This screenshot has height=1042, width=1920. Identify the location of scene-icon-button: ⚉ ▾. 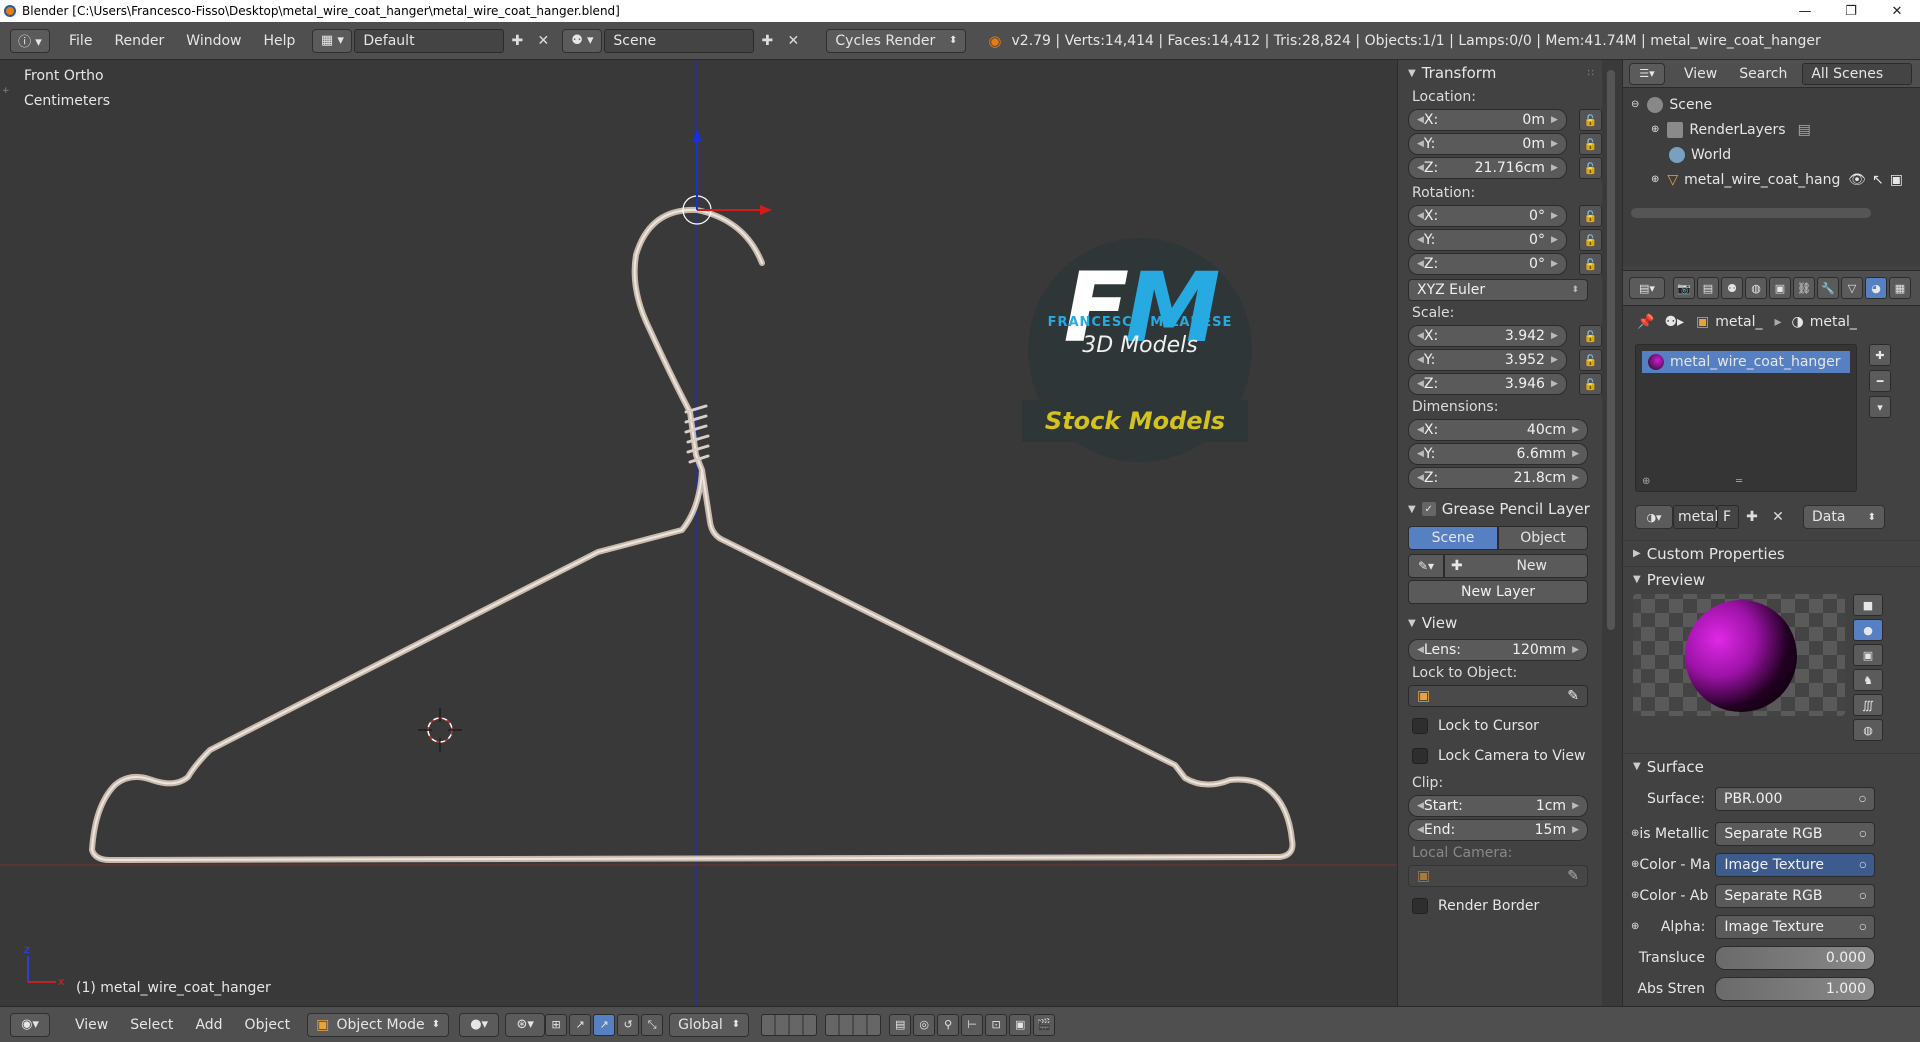
(582, 40).